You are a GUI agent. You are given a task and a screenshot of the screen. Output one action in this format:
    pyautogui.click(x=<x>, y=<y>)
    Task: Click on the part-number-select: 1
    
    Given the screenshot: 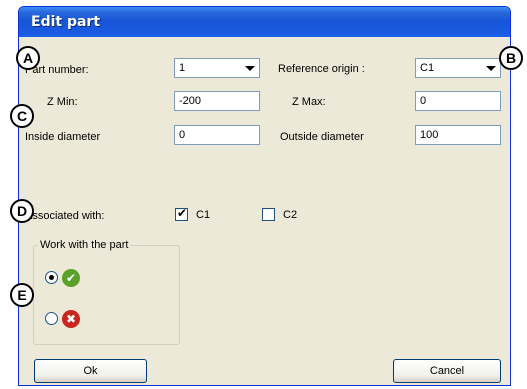 What is the action you would take?
    pyautogui.click(x=217, y=68)
    